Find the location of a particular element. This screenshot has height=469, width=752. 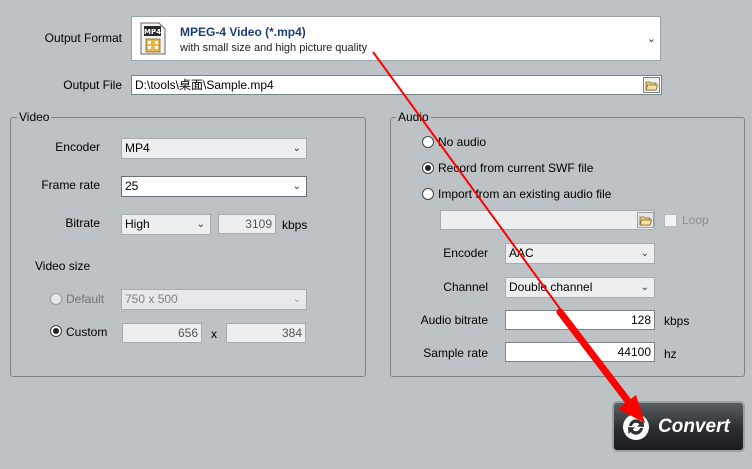

import-audio-radio is located at coordinates (428, 194).